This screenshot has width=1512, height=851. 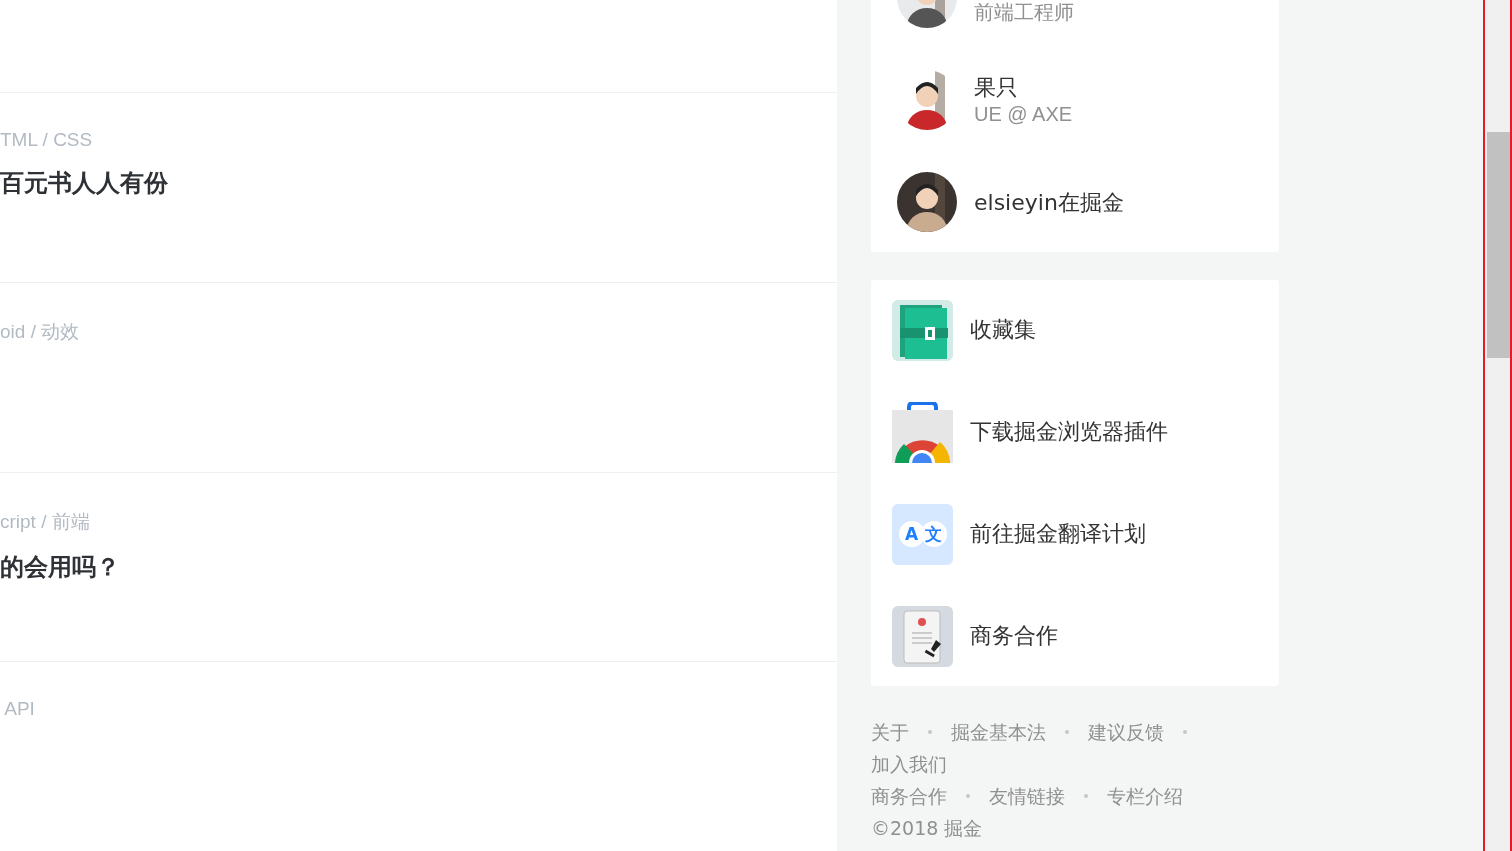 What do you see at coordinates (1145, 796) in the screenshot?
I see `footer-link: 专栏介绍` at bounding box center [1145, 796].